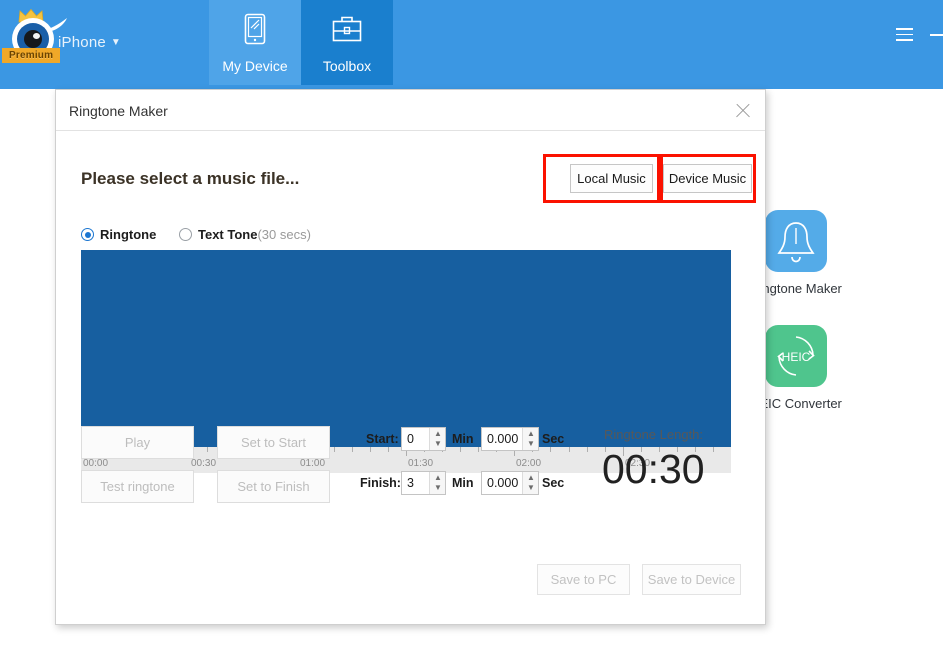 The height and width of the screenshot is (647, 943). I want to click on ruler-label: 01:00, so click(313, 463).